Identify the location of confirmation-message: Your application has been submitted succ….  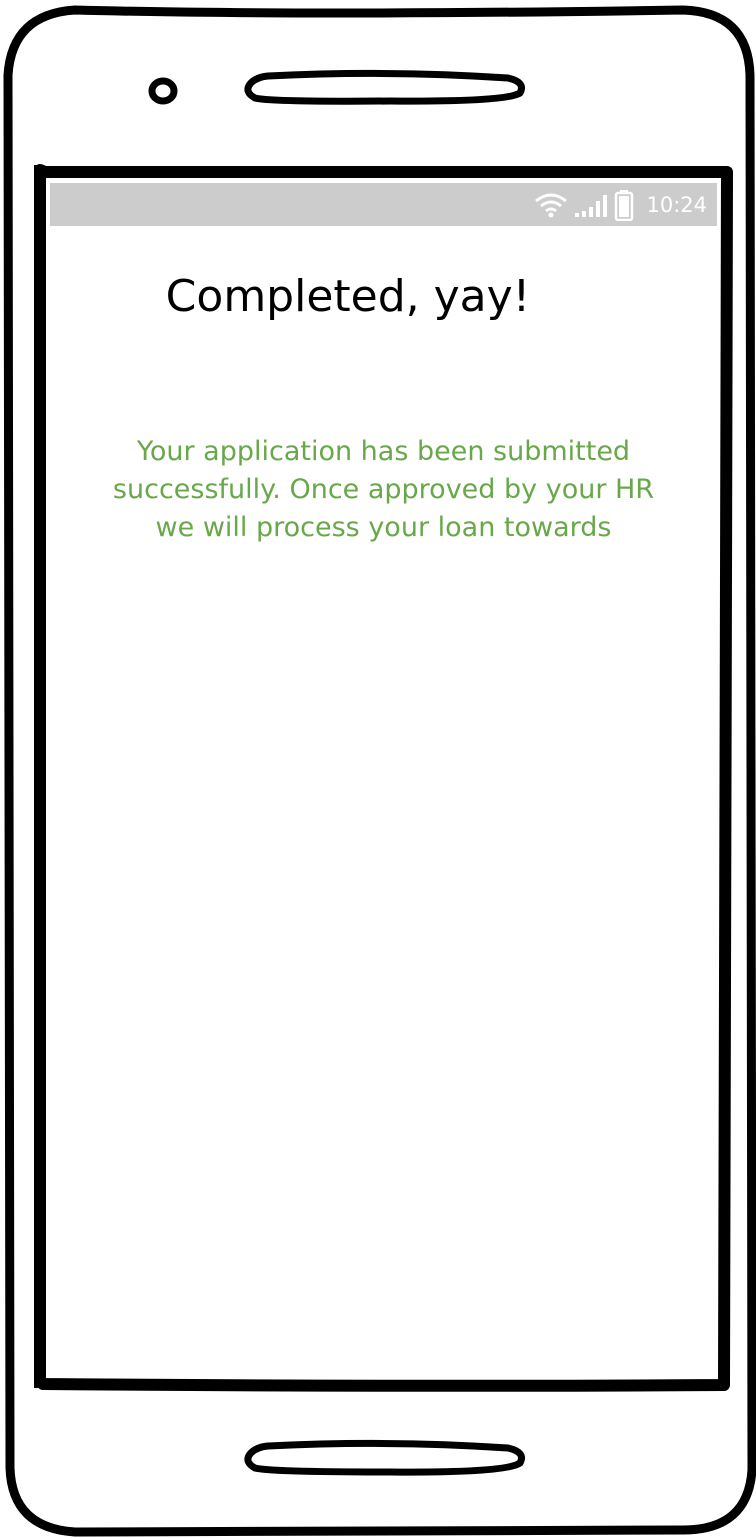
(383, 489).